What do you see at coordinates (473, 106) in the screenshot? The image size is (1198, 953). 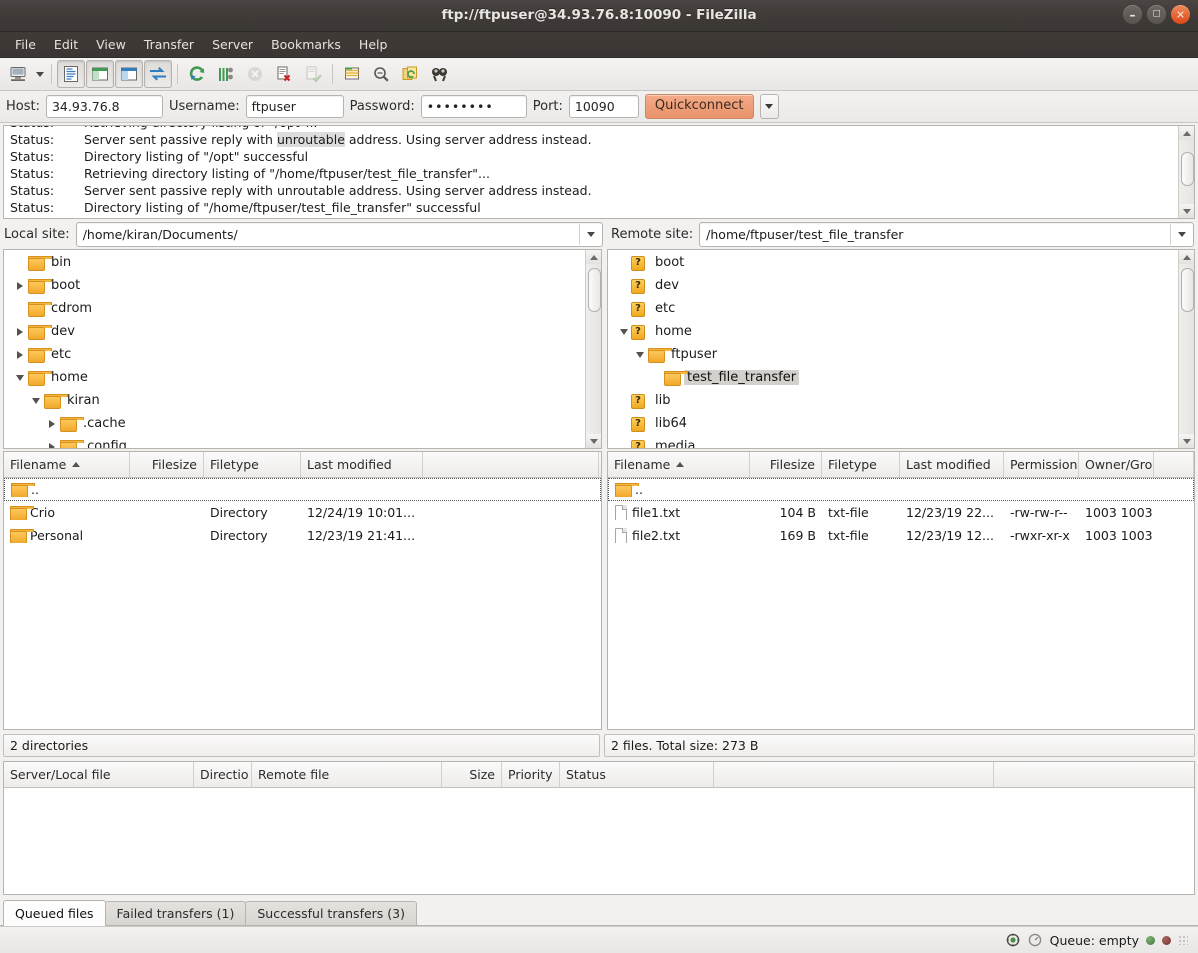 I see `password-input: ••••••••` at bounding box center [473, 106].